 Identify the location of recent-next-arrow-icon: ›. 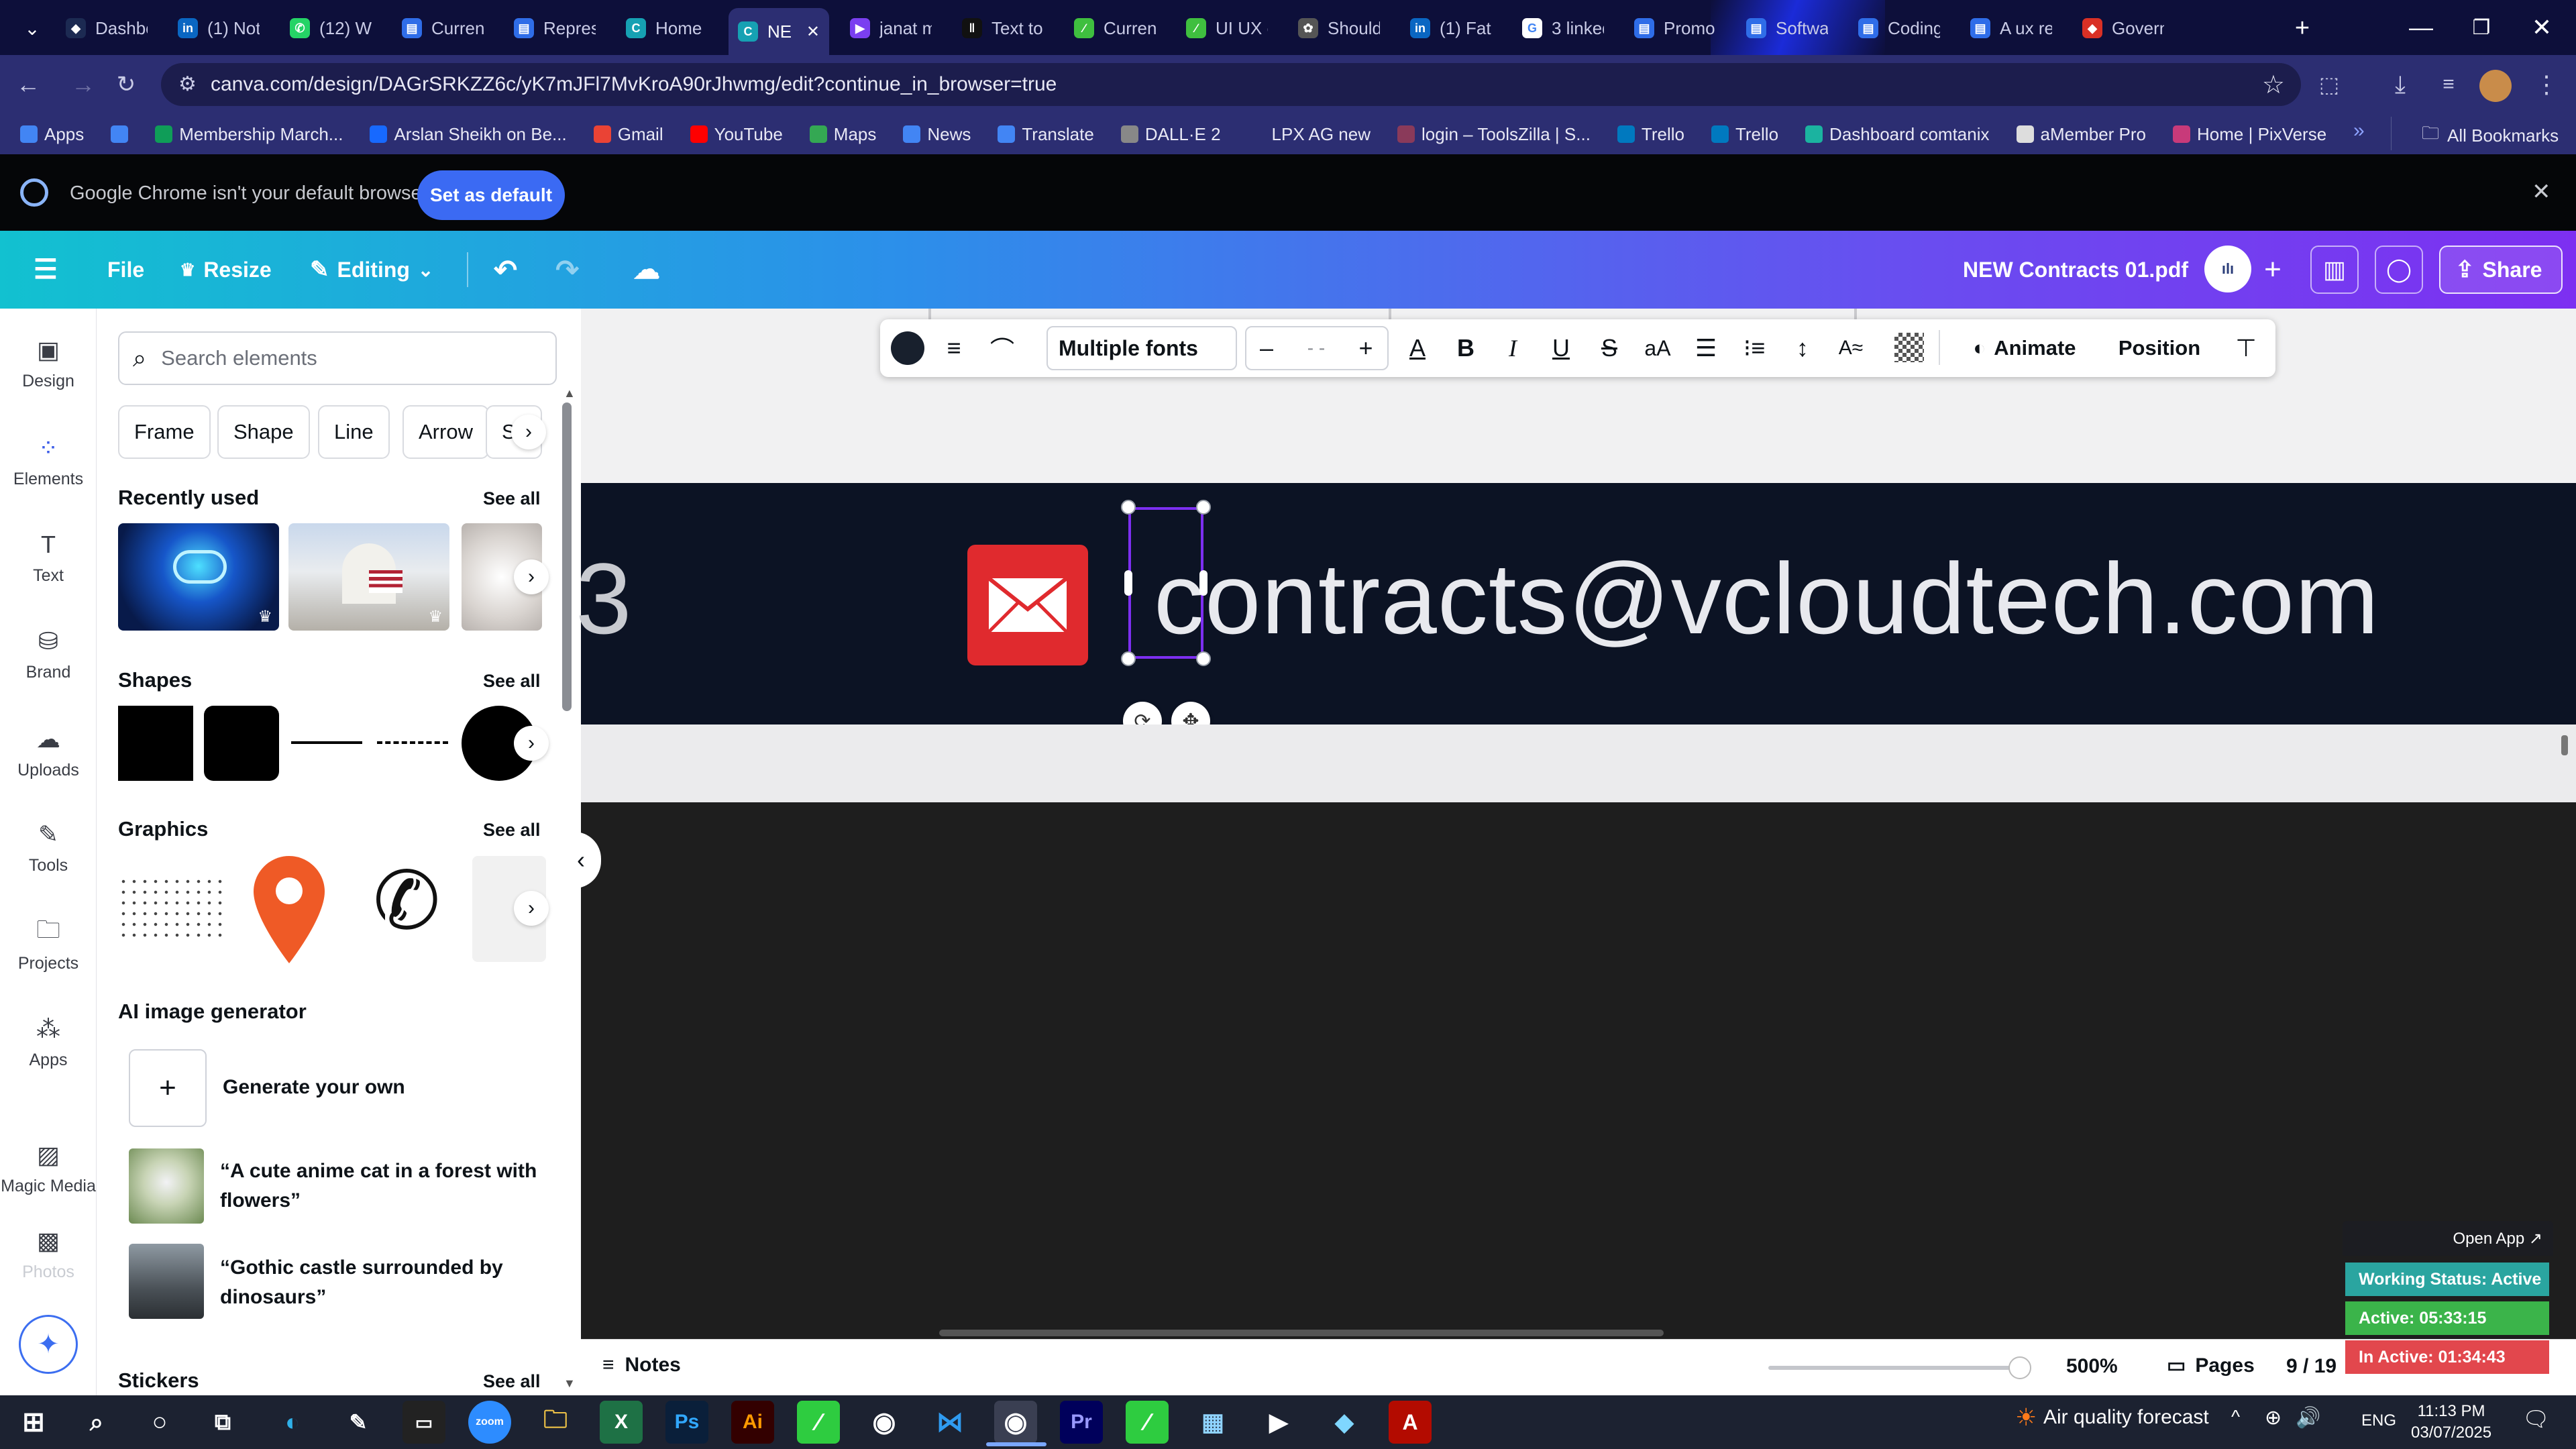
(531, 576).